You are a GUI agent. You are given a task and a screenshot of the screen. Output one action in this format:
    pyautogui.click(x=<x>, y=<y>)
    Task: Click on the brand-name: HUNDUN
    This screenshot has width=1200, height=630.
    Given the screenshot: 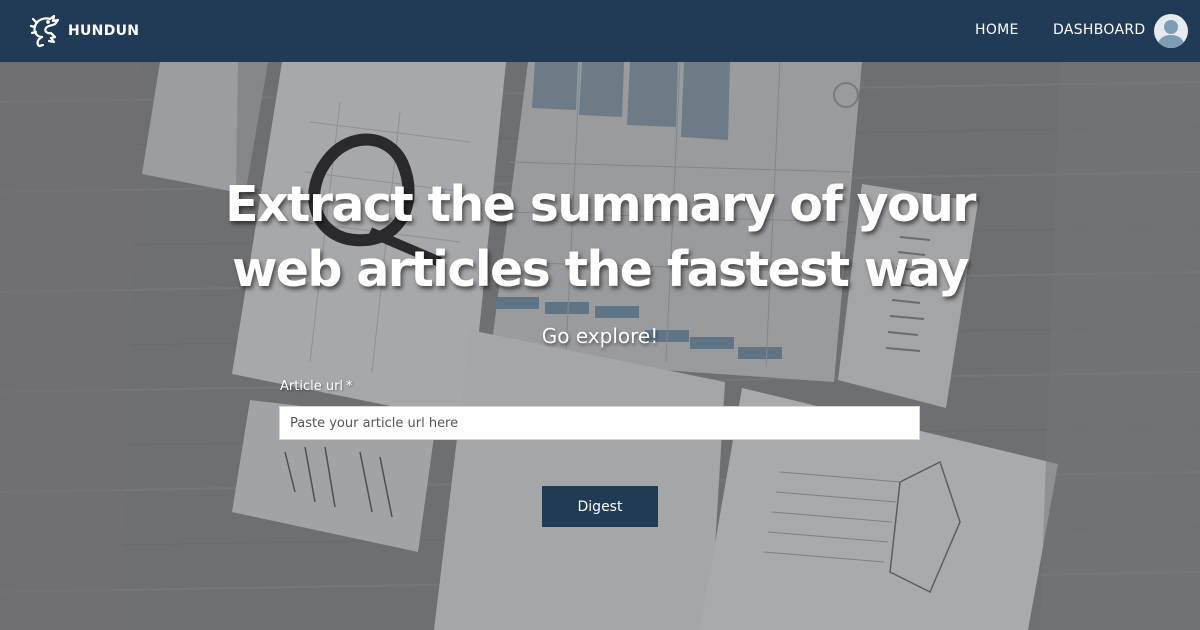 What is the action you would take?
    pyautogui.click(x=104, y=31)
    